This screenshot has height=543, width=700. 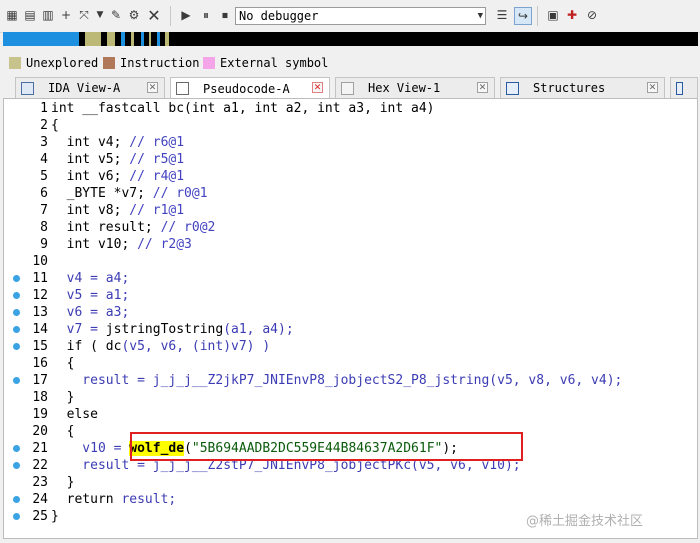 I want to click on code-token: // r6@1, so click(x=157, y=142).